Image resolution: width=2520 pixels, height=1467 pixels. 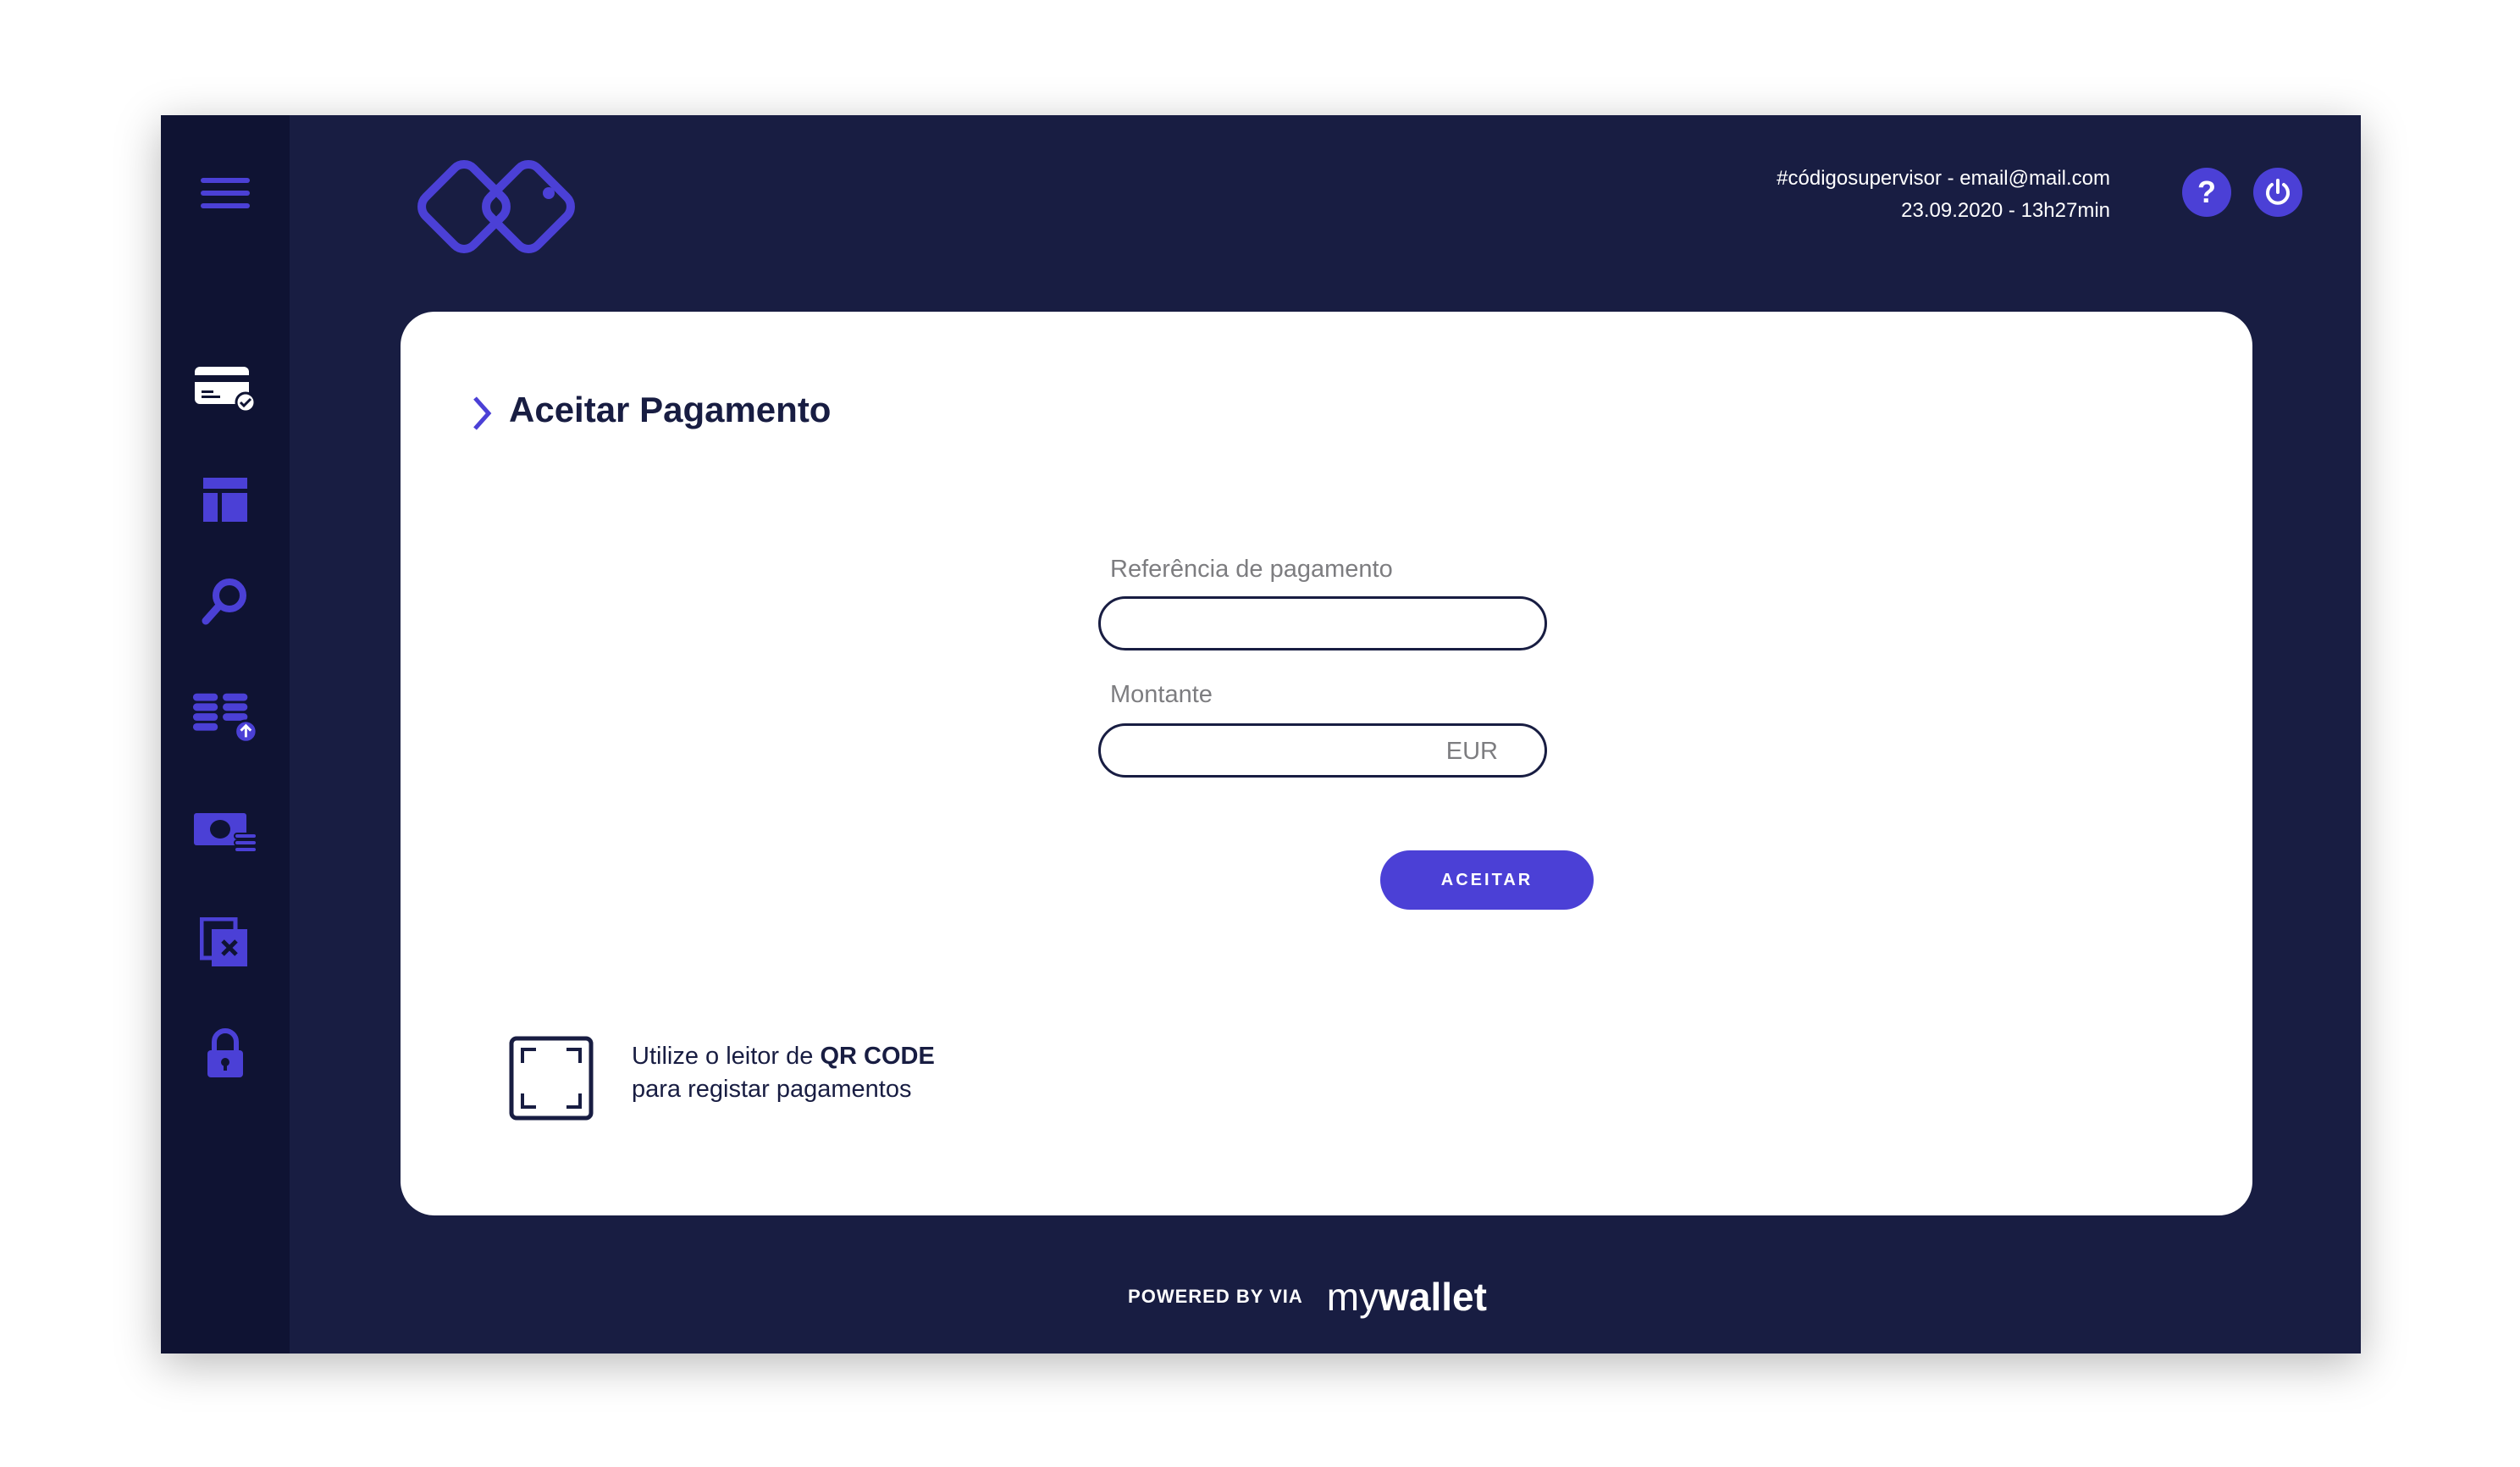 What do you see at coordinates (1215, 1296) in the screenshot?
I see `powered-by-text: POWERED BY VIA` at bounding box center [1215, 1296].